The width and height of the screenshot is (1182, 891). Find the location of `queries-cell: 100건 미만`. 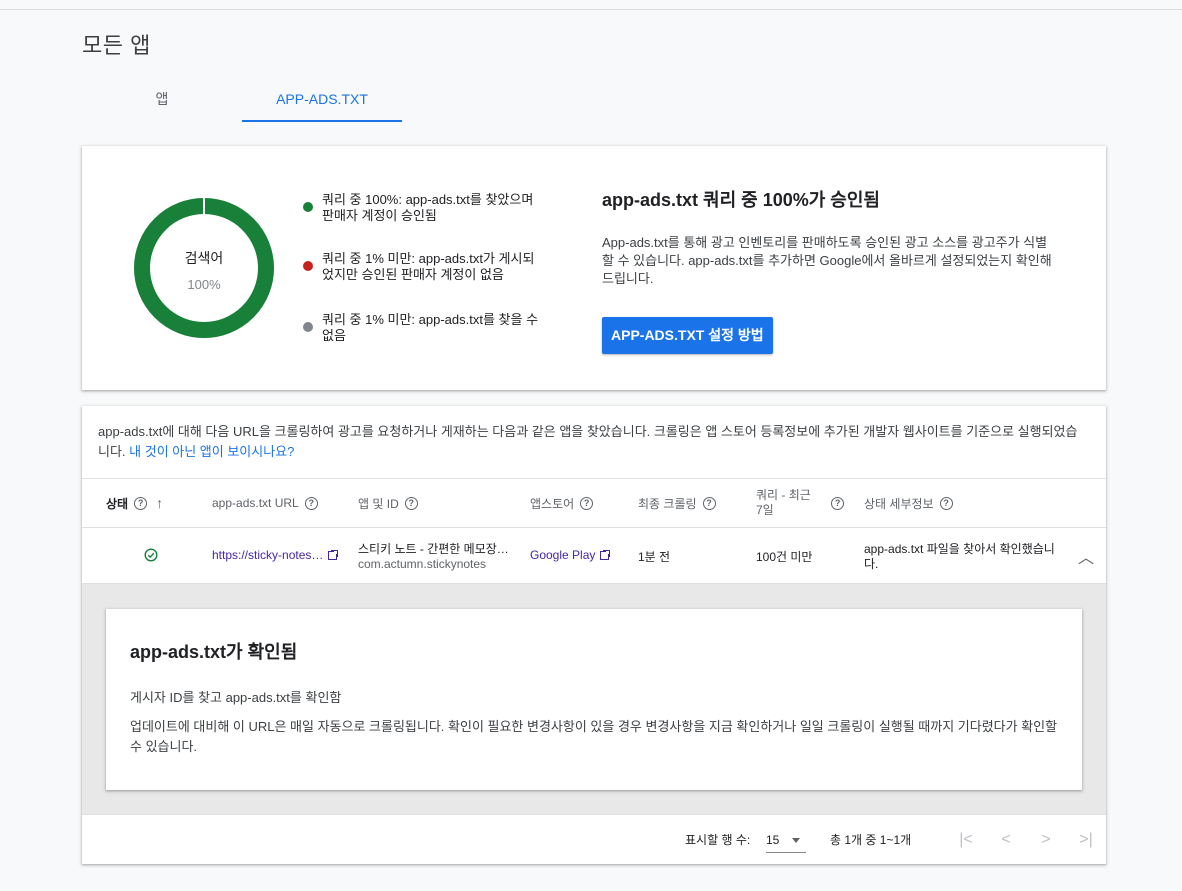

queries-cell: 100건 미만 is located at coordinates (784, 557).